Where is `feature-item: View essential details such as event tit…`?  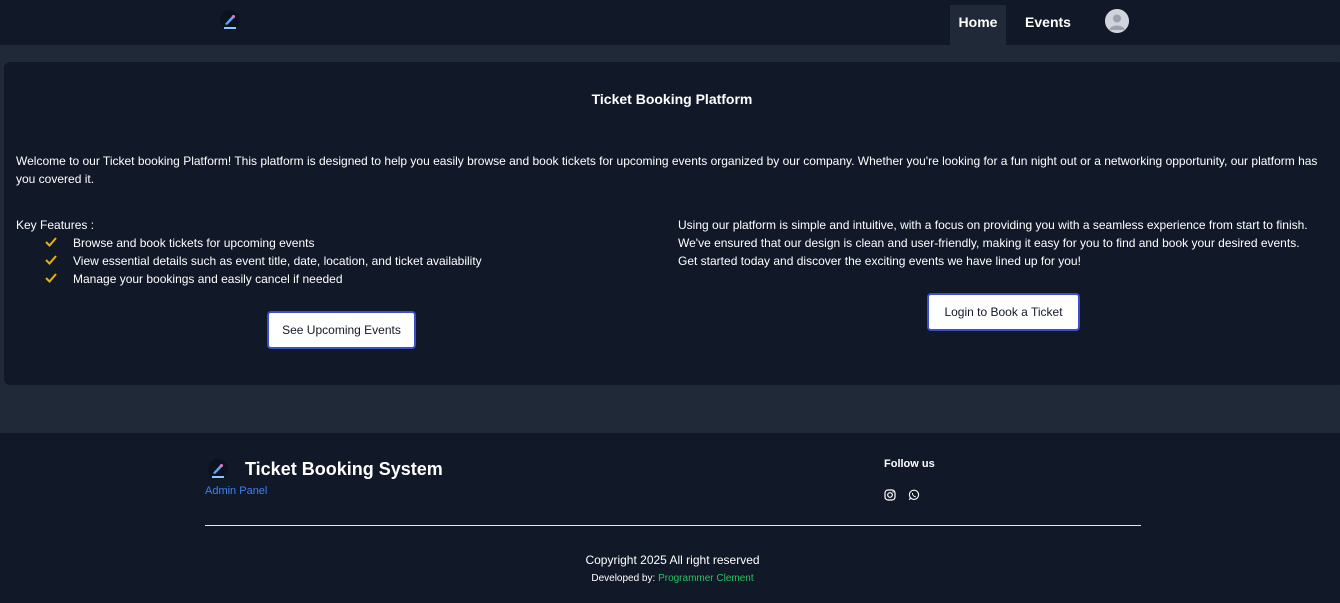 feature-item: View essential details such as event tit… is located at coordinates (263, 261).